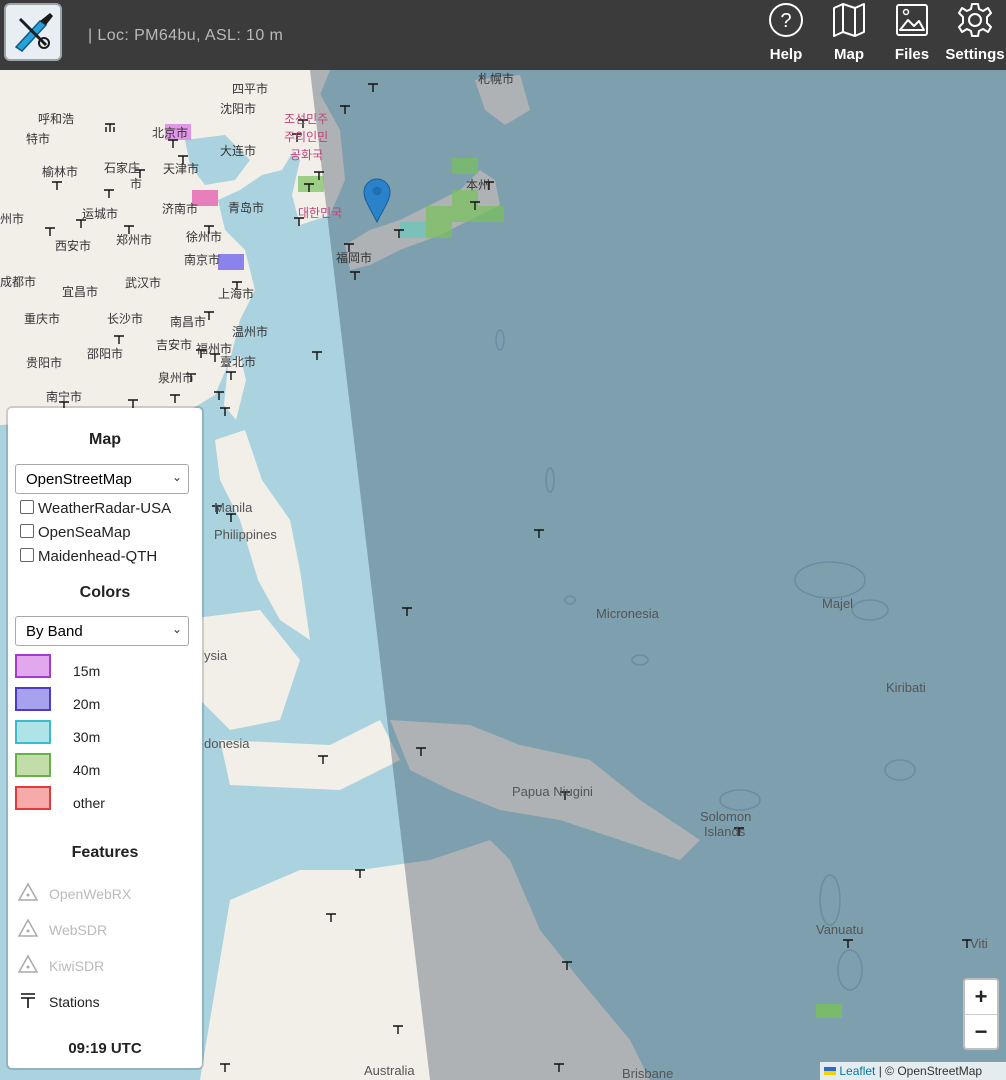 The height and width of the screenshot is (1080, 1006). I want to click on zoom-in-button: +, so click(981, 997).